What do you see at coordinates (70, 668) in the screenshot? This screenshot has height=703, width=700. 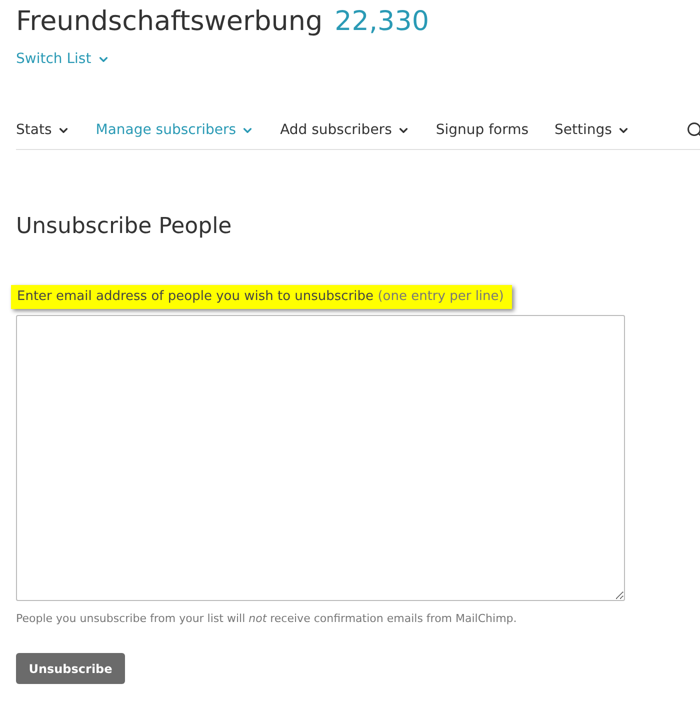 I see `unsubscribe-button: Unsubscribe` at bounding box center [70, 668].